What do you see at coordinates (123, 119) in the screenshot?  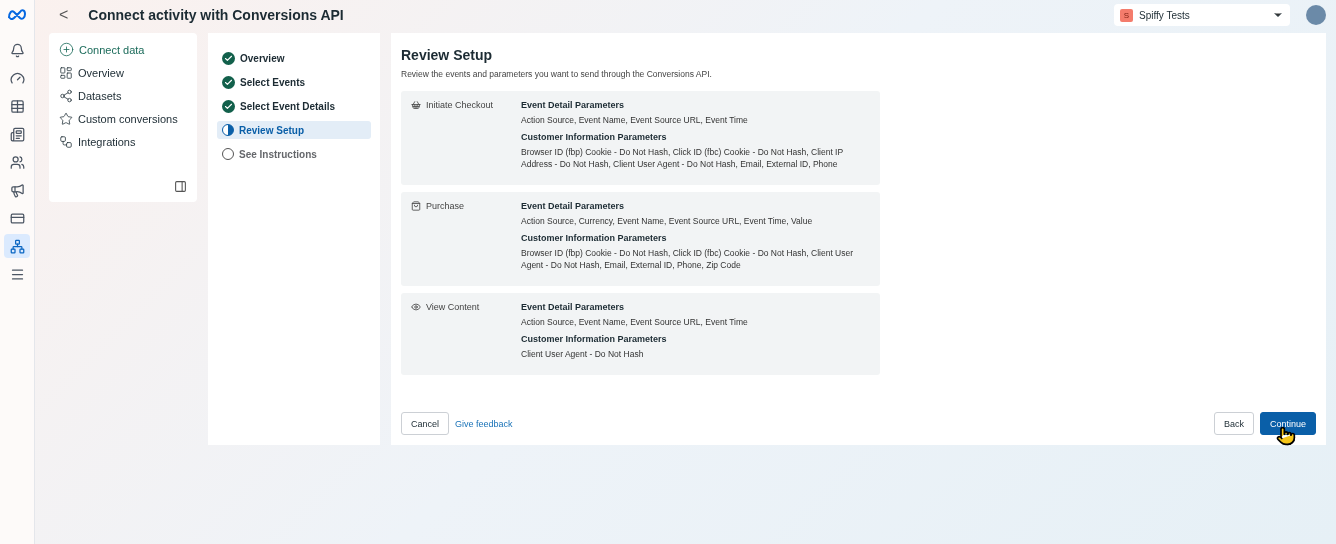 I see `nav-item: Custom conversions` at bounding box center [123, 119].